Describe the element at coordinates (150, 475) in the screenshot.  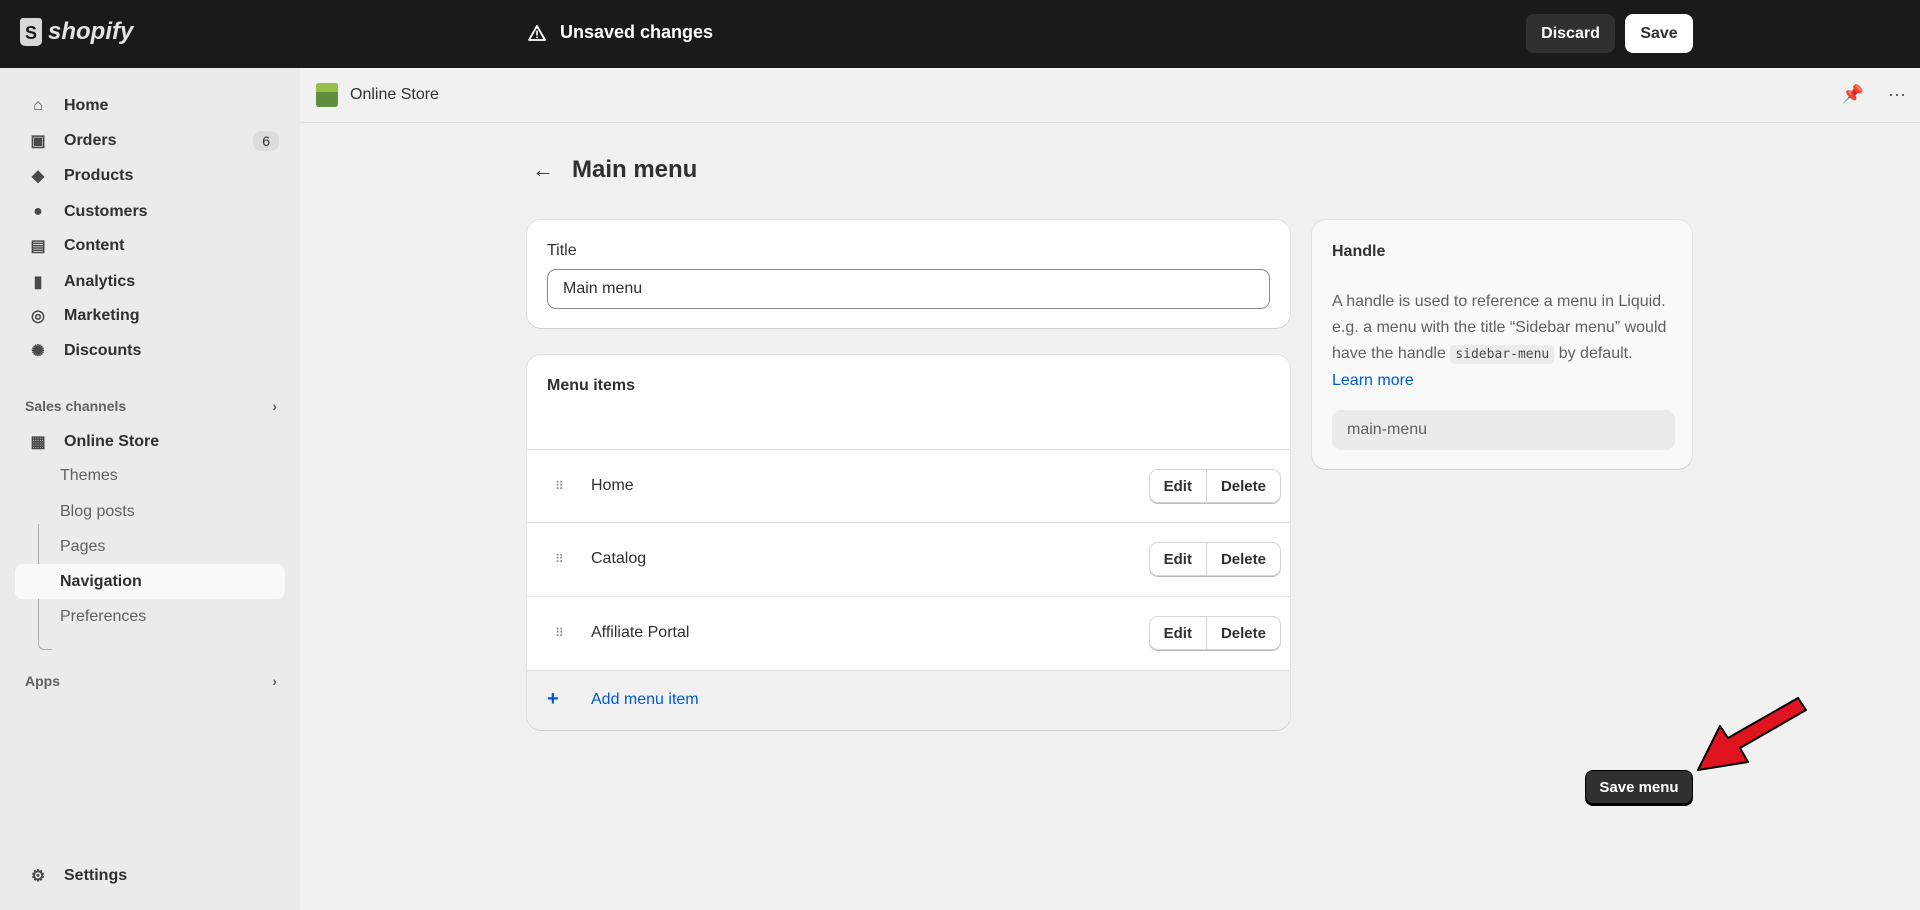
I see `sidebar-item-themes: Themes` at that location.